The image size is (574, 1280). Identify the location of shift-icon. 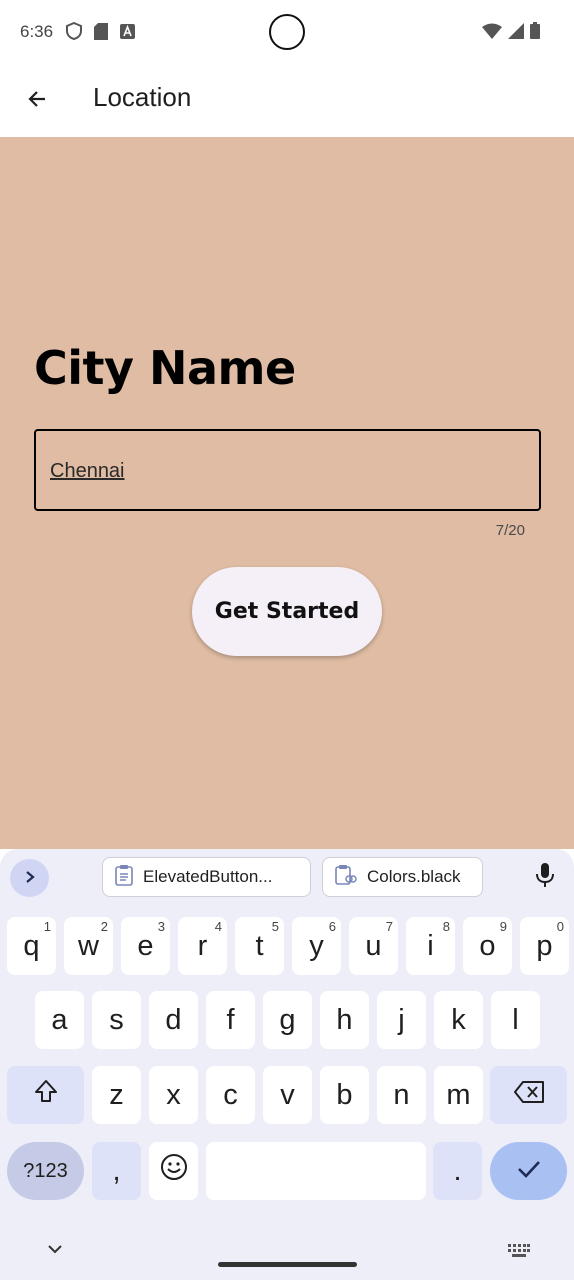
(46, 1095).